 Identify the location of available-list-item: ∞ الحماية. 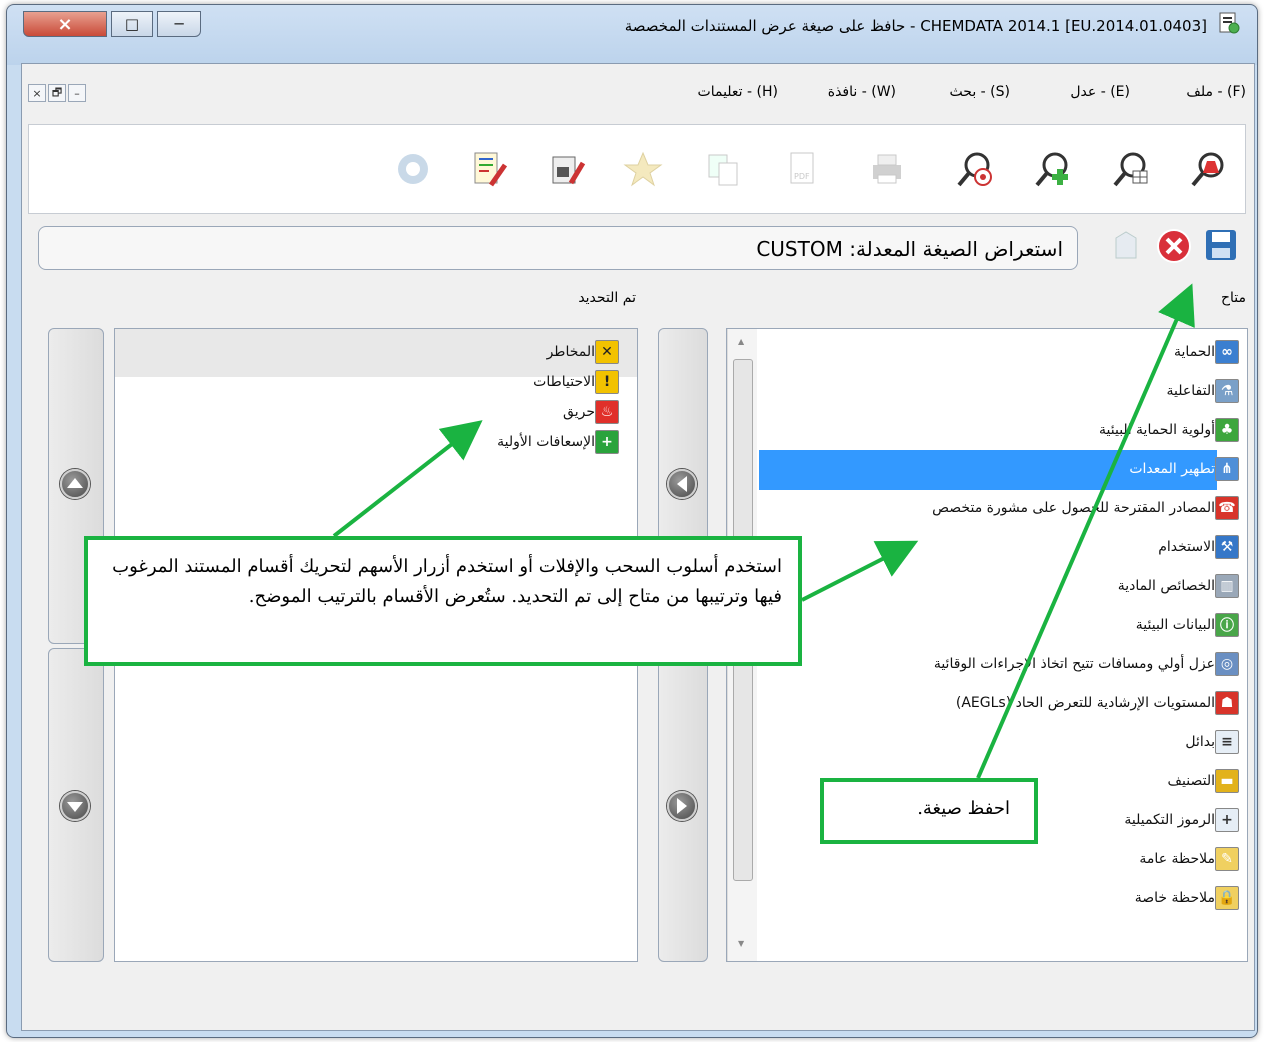
(1206, 352).